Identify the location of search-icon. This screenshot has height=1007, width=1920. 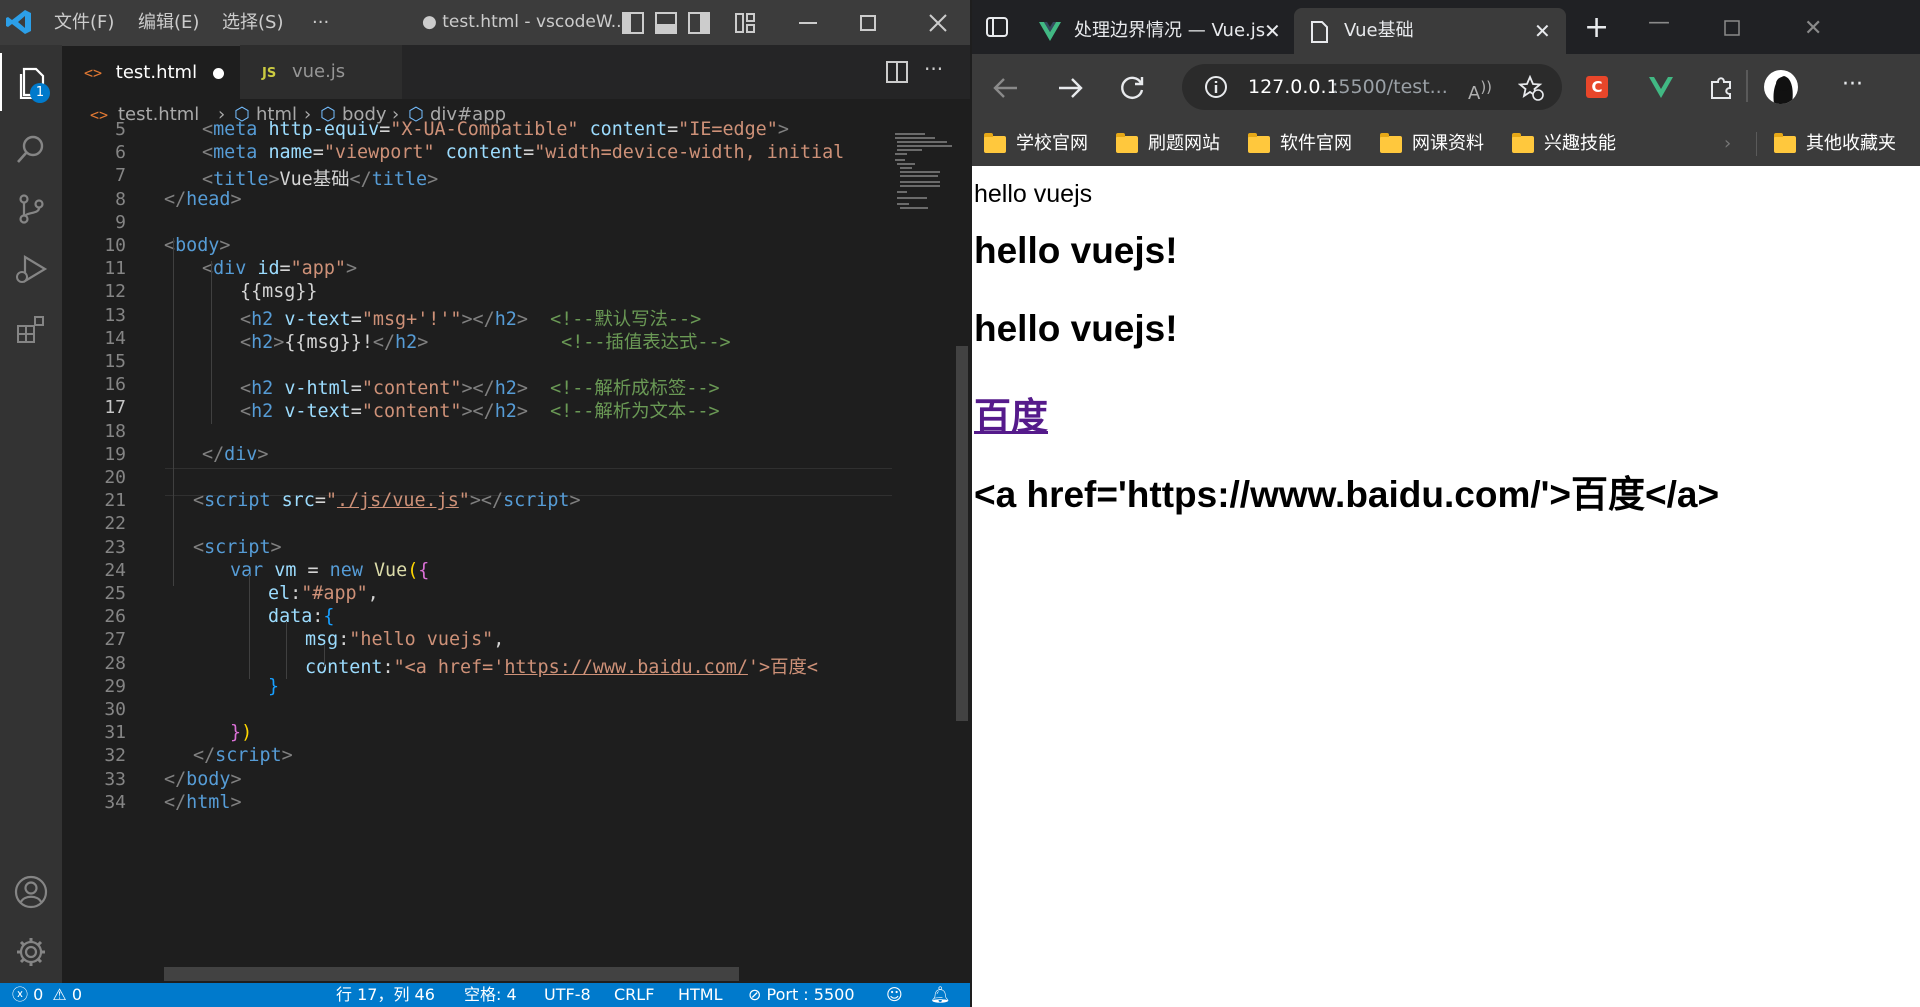
(31, 149).